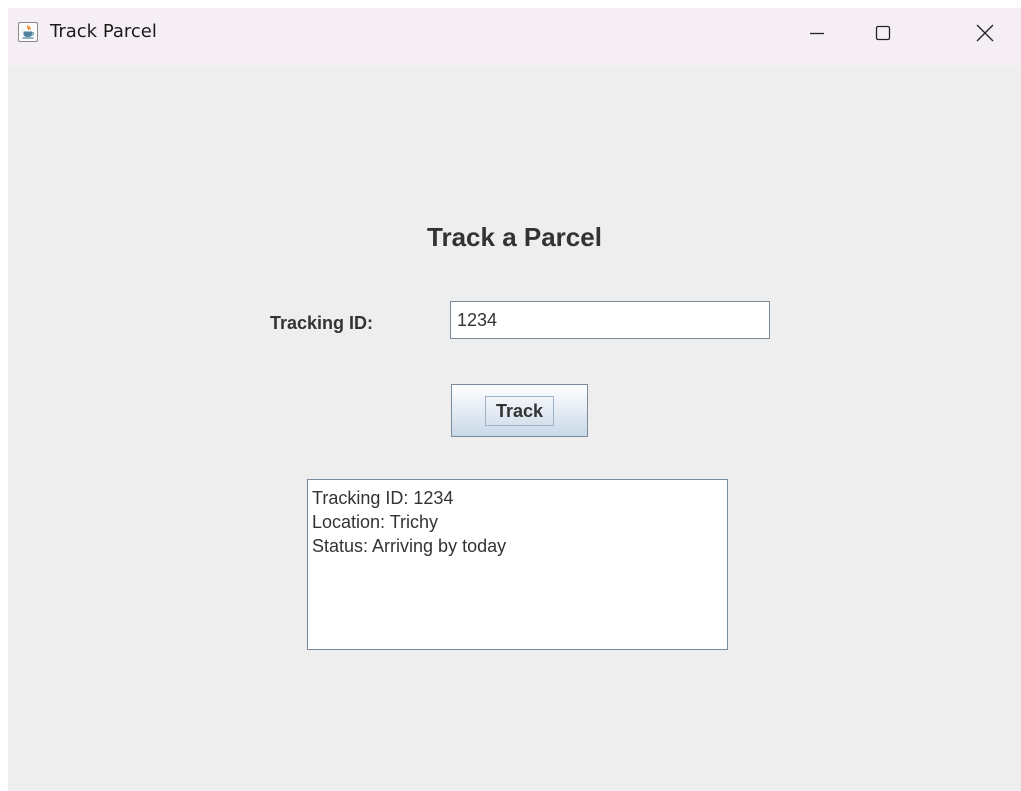  I want to click on minimize-button, so click(817, 33).